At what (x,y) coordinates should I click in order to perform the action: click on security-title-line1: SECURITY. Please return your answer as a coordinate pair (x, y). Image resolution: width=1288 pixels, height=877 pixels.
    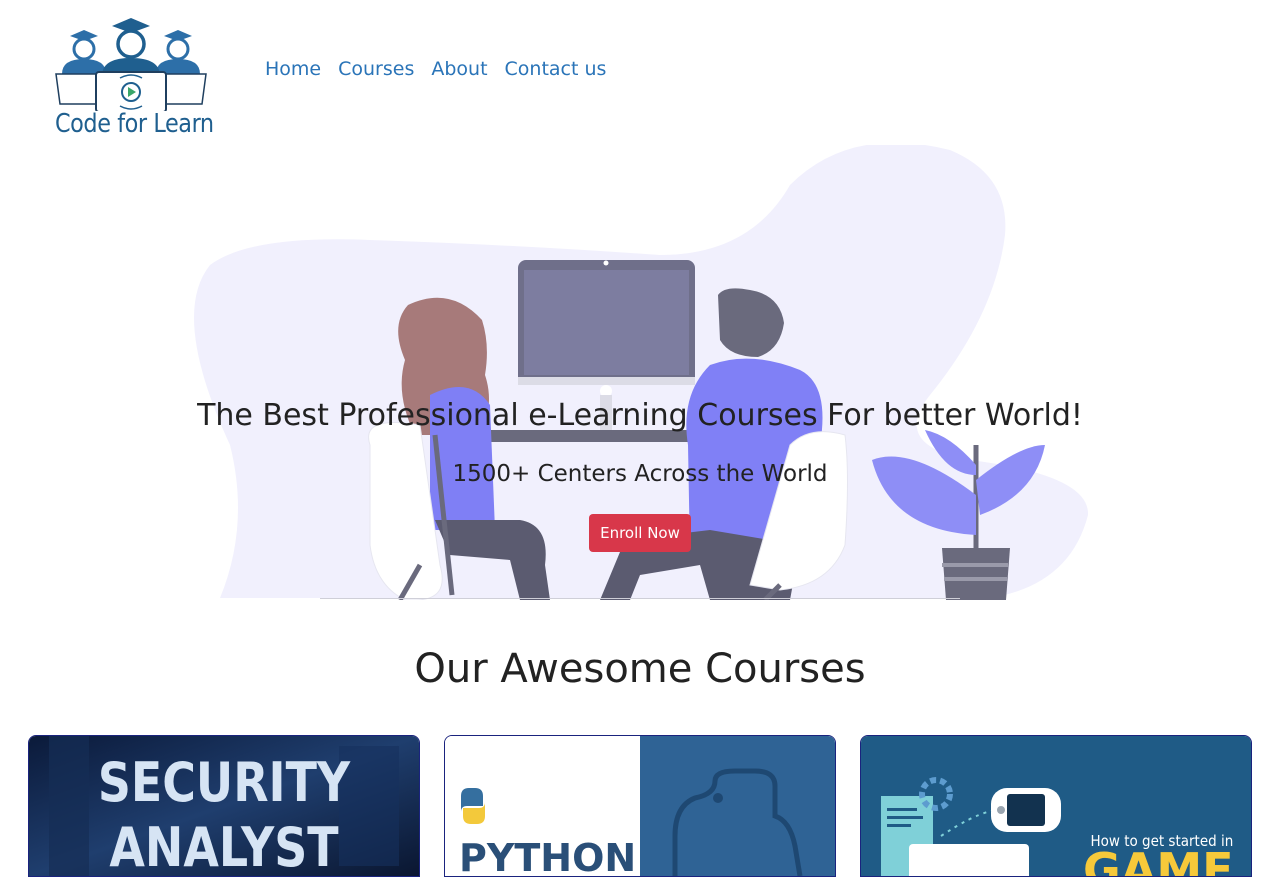
    Looking at the image, I should click on (224, 782).